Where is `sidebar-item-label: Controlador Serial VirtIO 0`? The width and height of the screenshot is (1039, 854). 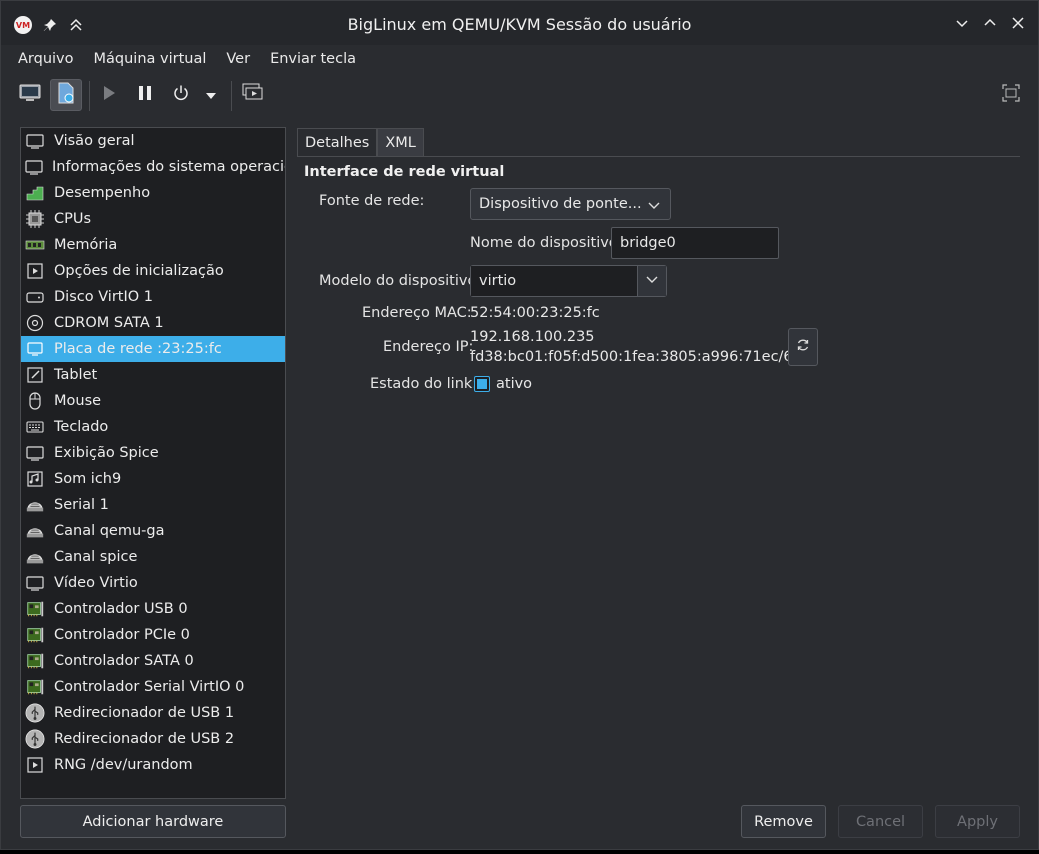 sidebar-item-label: Controlador Serial VirtIO 0 is located at coordinates (149, 687).